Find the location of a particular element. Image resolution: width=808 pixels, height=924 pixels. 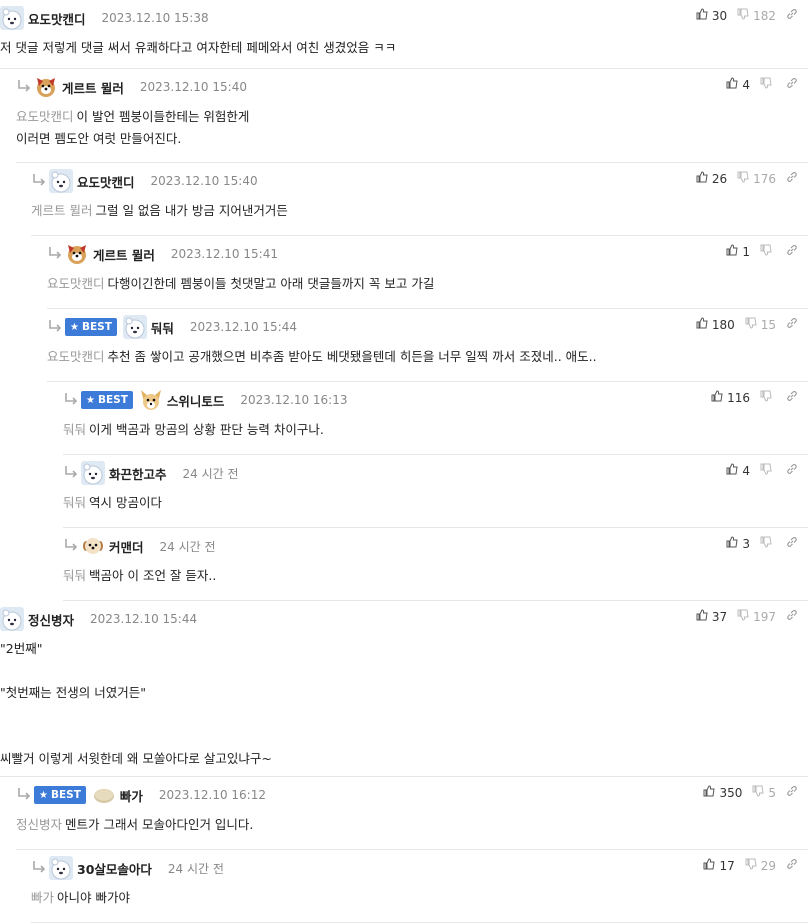

comment-author: 스위니토드 is located at coordinates (196, 400).